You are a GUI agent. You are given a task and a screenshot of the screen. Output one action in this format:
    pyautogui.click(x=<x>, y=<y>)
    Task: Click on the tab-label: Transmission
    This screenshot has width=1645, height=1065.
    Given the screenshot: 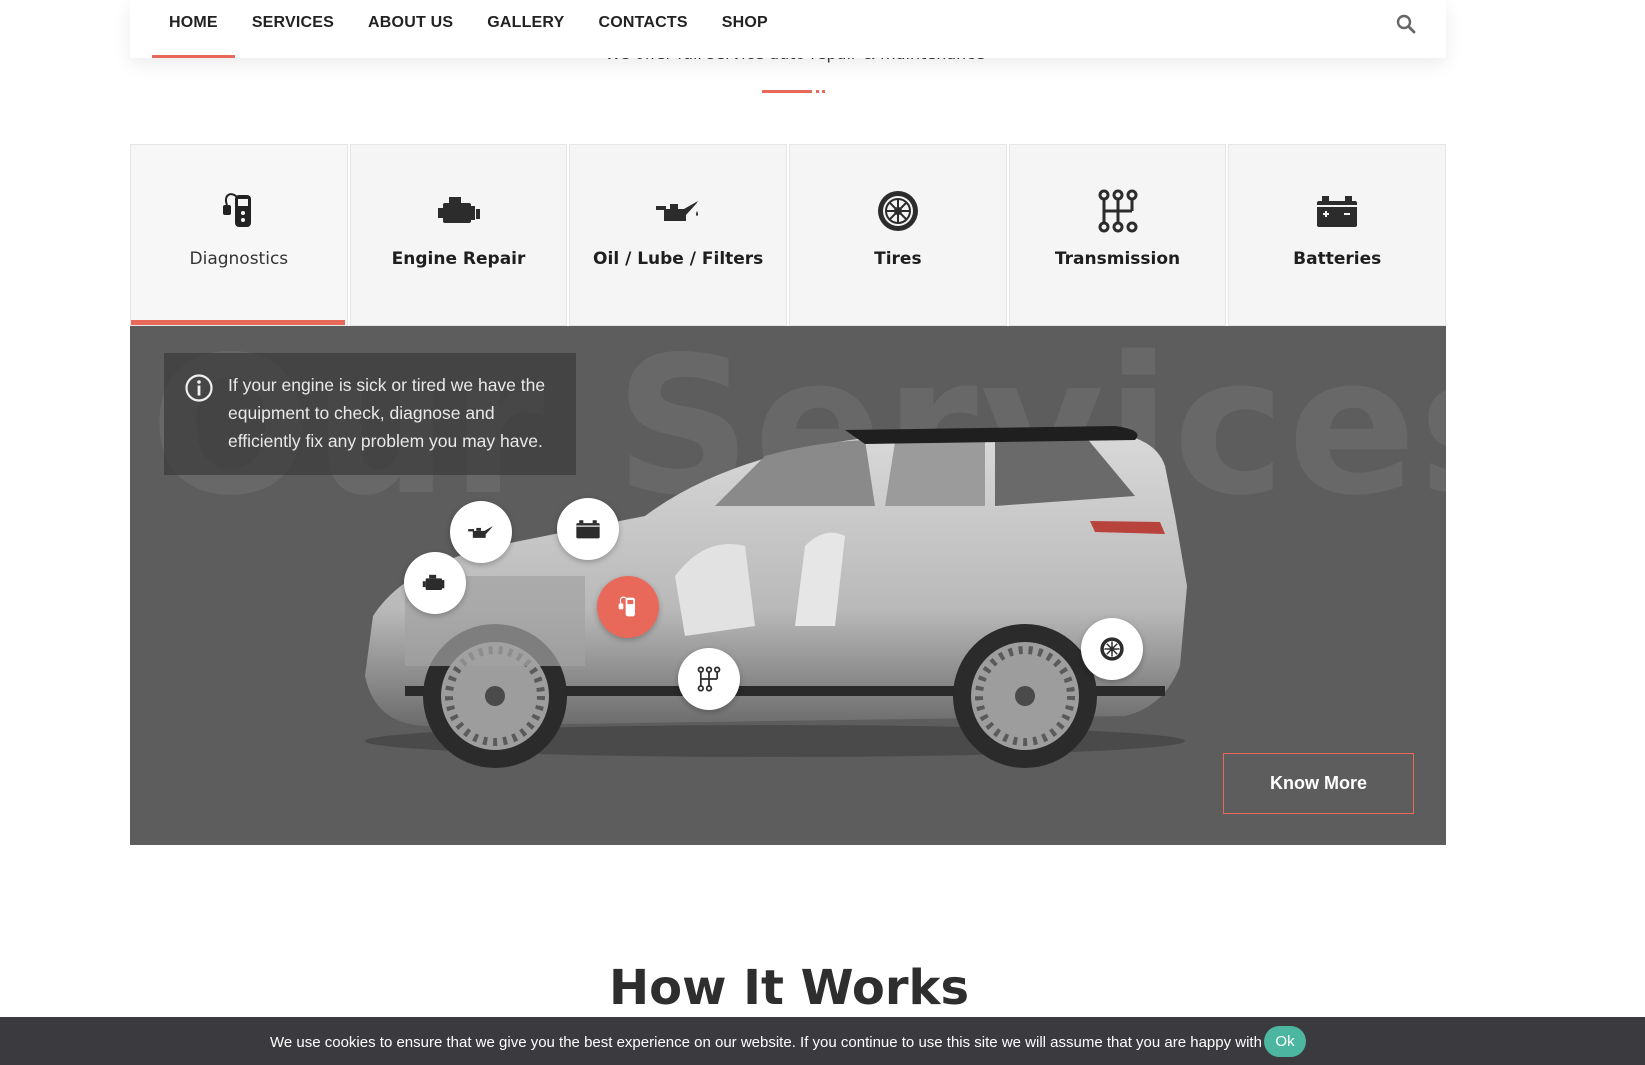 What is the action you would take?
    pyautogui.click(x=1117, y=259)
    